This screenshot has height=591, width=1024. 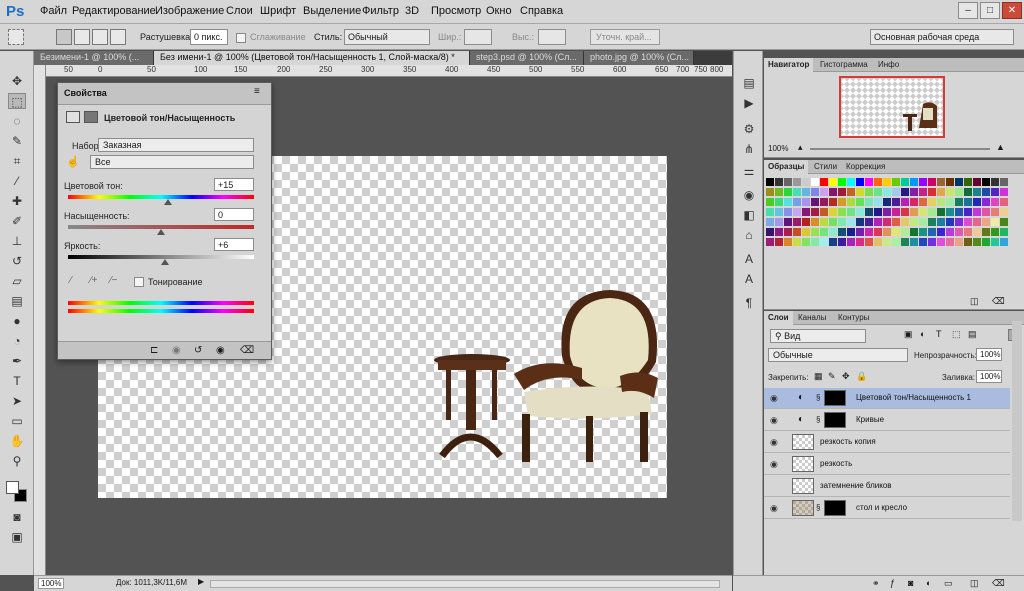 I want to click on height-input, so click(x=552, y=37).